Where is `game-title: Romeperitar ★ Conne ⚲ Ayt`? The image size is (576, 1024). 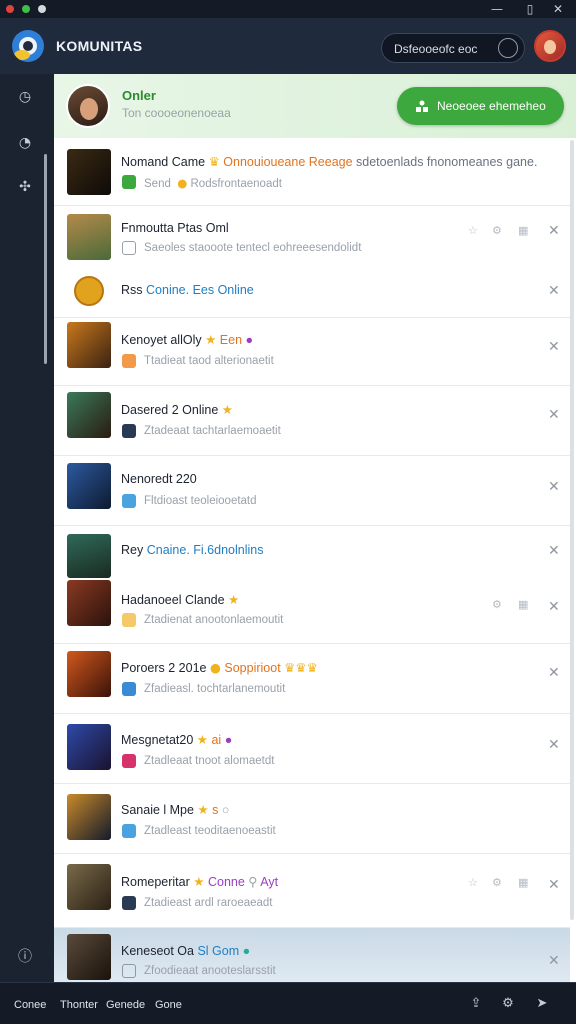 game-title: Romeperitar ★ Conne ⚲ Ayt is located at coordinates (200, 881).